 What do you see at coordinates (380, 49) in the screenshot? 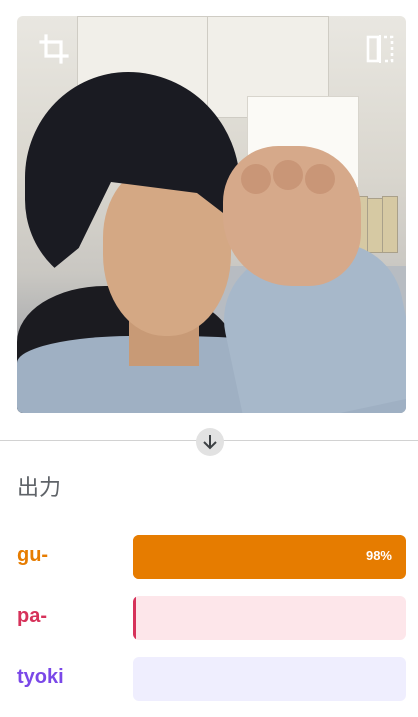
I see `flip-icon` at bounding box center [380, 49].